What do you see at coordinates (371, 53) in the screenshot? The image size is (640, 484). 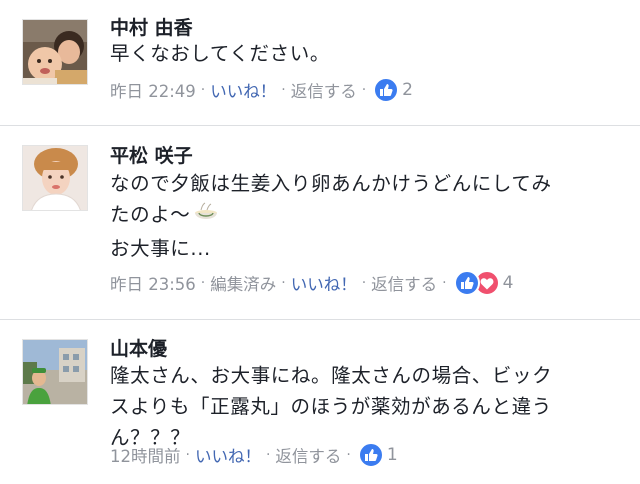 I see `comment-text: 早くなおしてください。` at bounding box center [371, 53].